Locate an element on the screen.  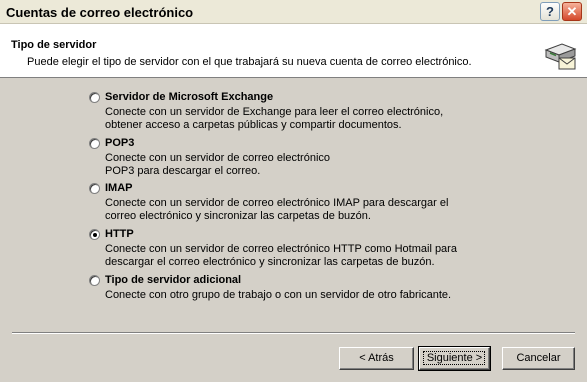
focus-rect is located at coordinates (454, 358).